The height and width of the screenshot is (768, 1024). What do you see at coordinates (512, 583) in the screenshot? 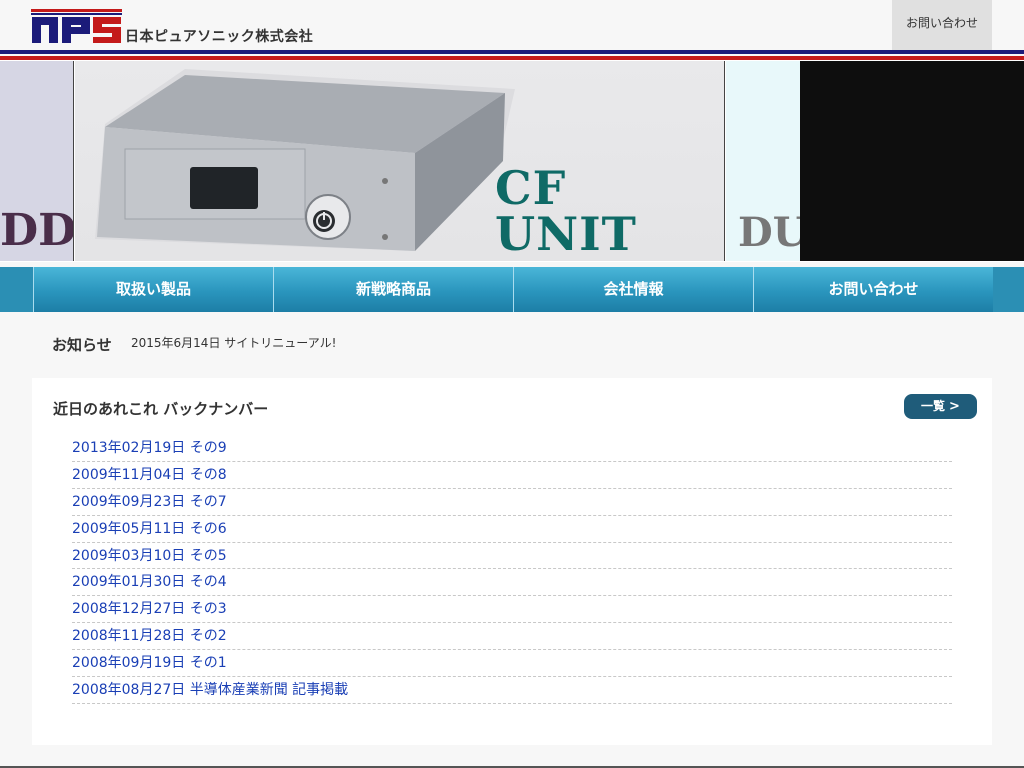
I see `list-item: 2009年01月30日 その4` at bounding box center [512, 583].